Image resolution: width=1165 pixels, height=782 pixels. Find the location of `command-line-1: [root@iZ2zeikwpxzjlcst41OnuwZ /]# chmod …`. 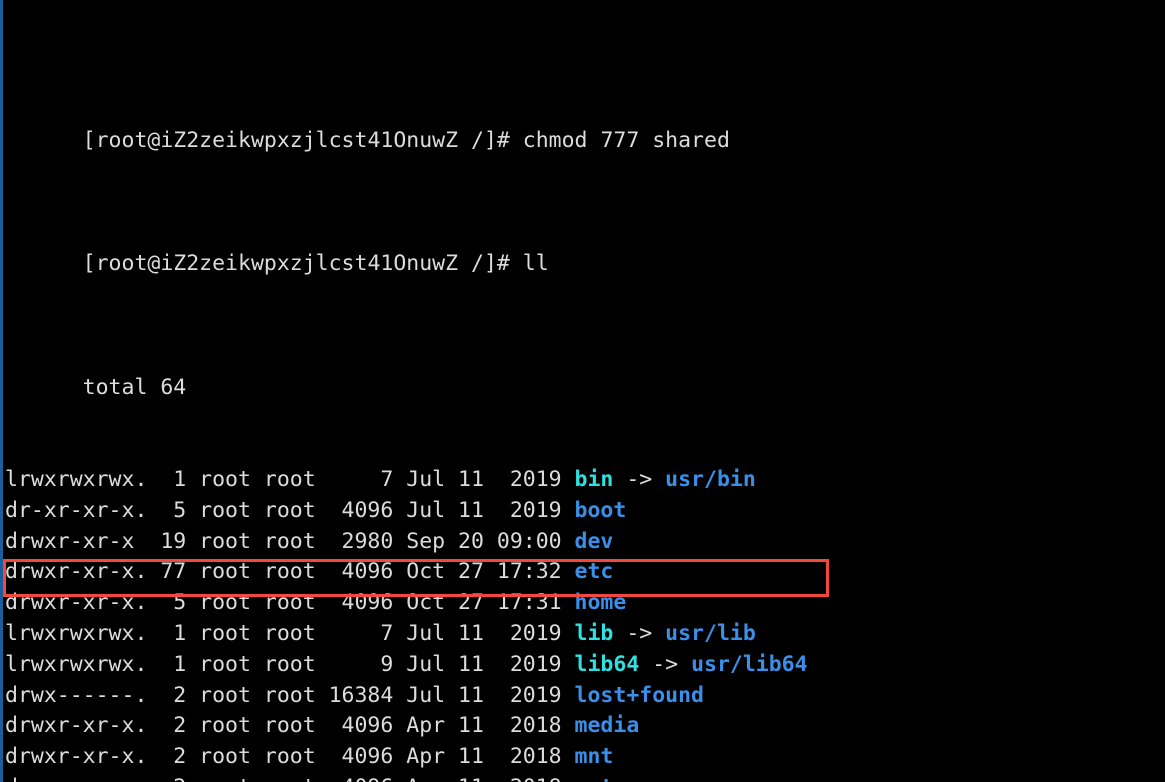

command-line-1: [root@iZ2zeikwpxzjlcst41OnuwZ /]# chmod … is located at coordinates (585, 124).